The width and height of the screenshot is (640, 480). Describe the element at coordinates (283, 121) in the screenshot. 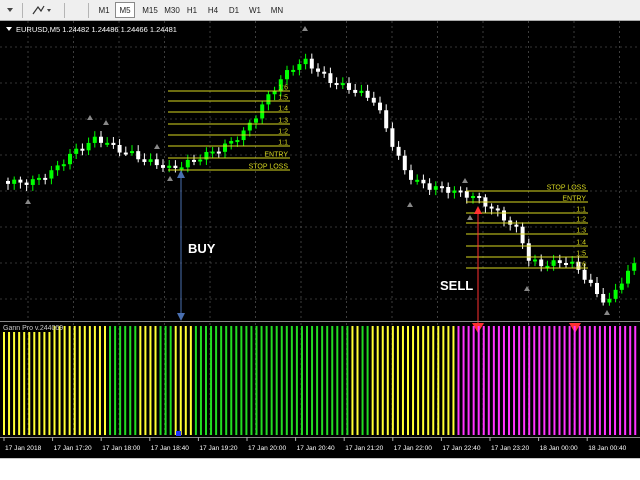

I see `buy-level-label: 1:3` at that location.